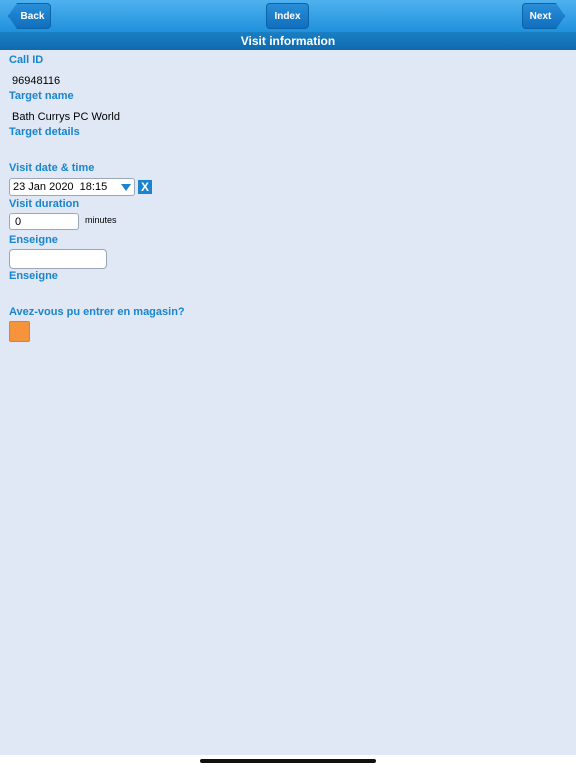  Describe the element at coordinates (543, 16) in the screenshot. I see `next-button: Next` at that location.